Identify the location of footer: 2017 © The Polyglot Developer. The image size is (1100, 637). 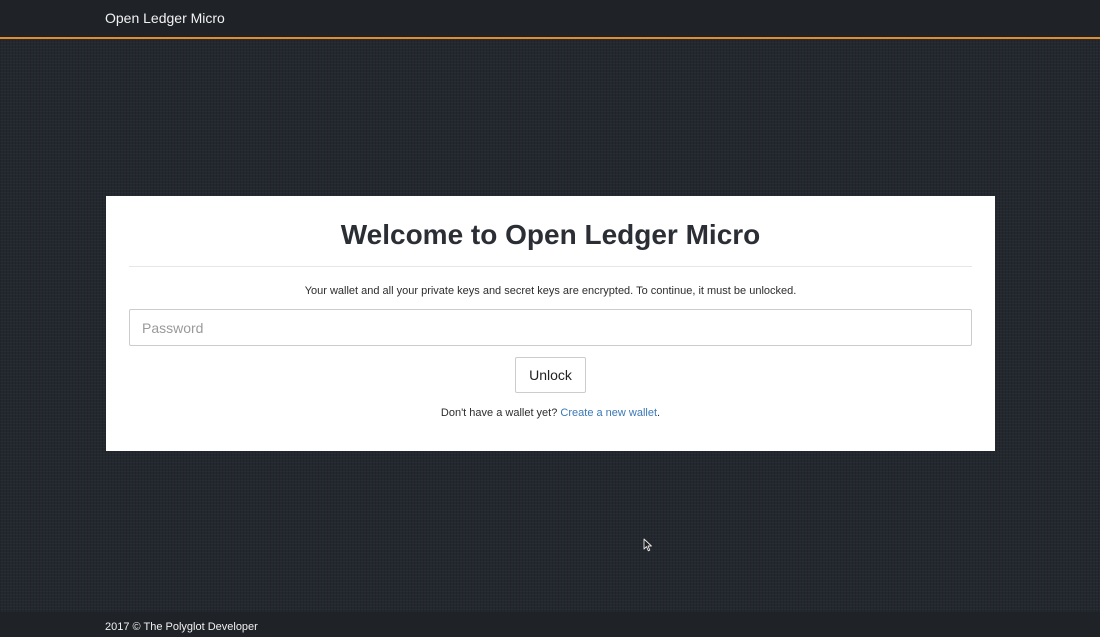
(550, 624).